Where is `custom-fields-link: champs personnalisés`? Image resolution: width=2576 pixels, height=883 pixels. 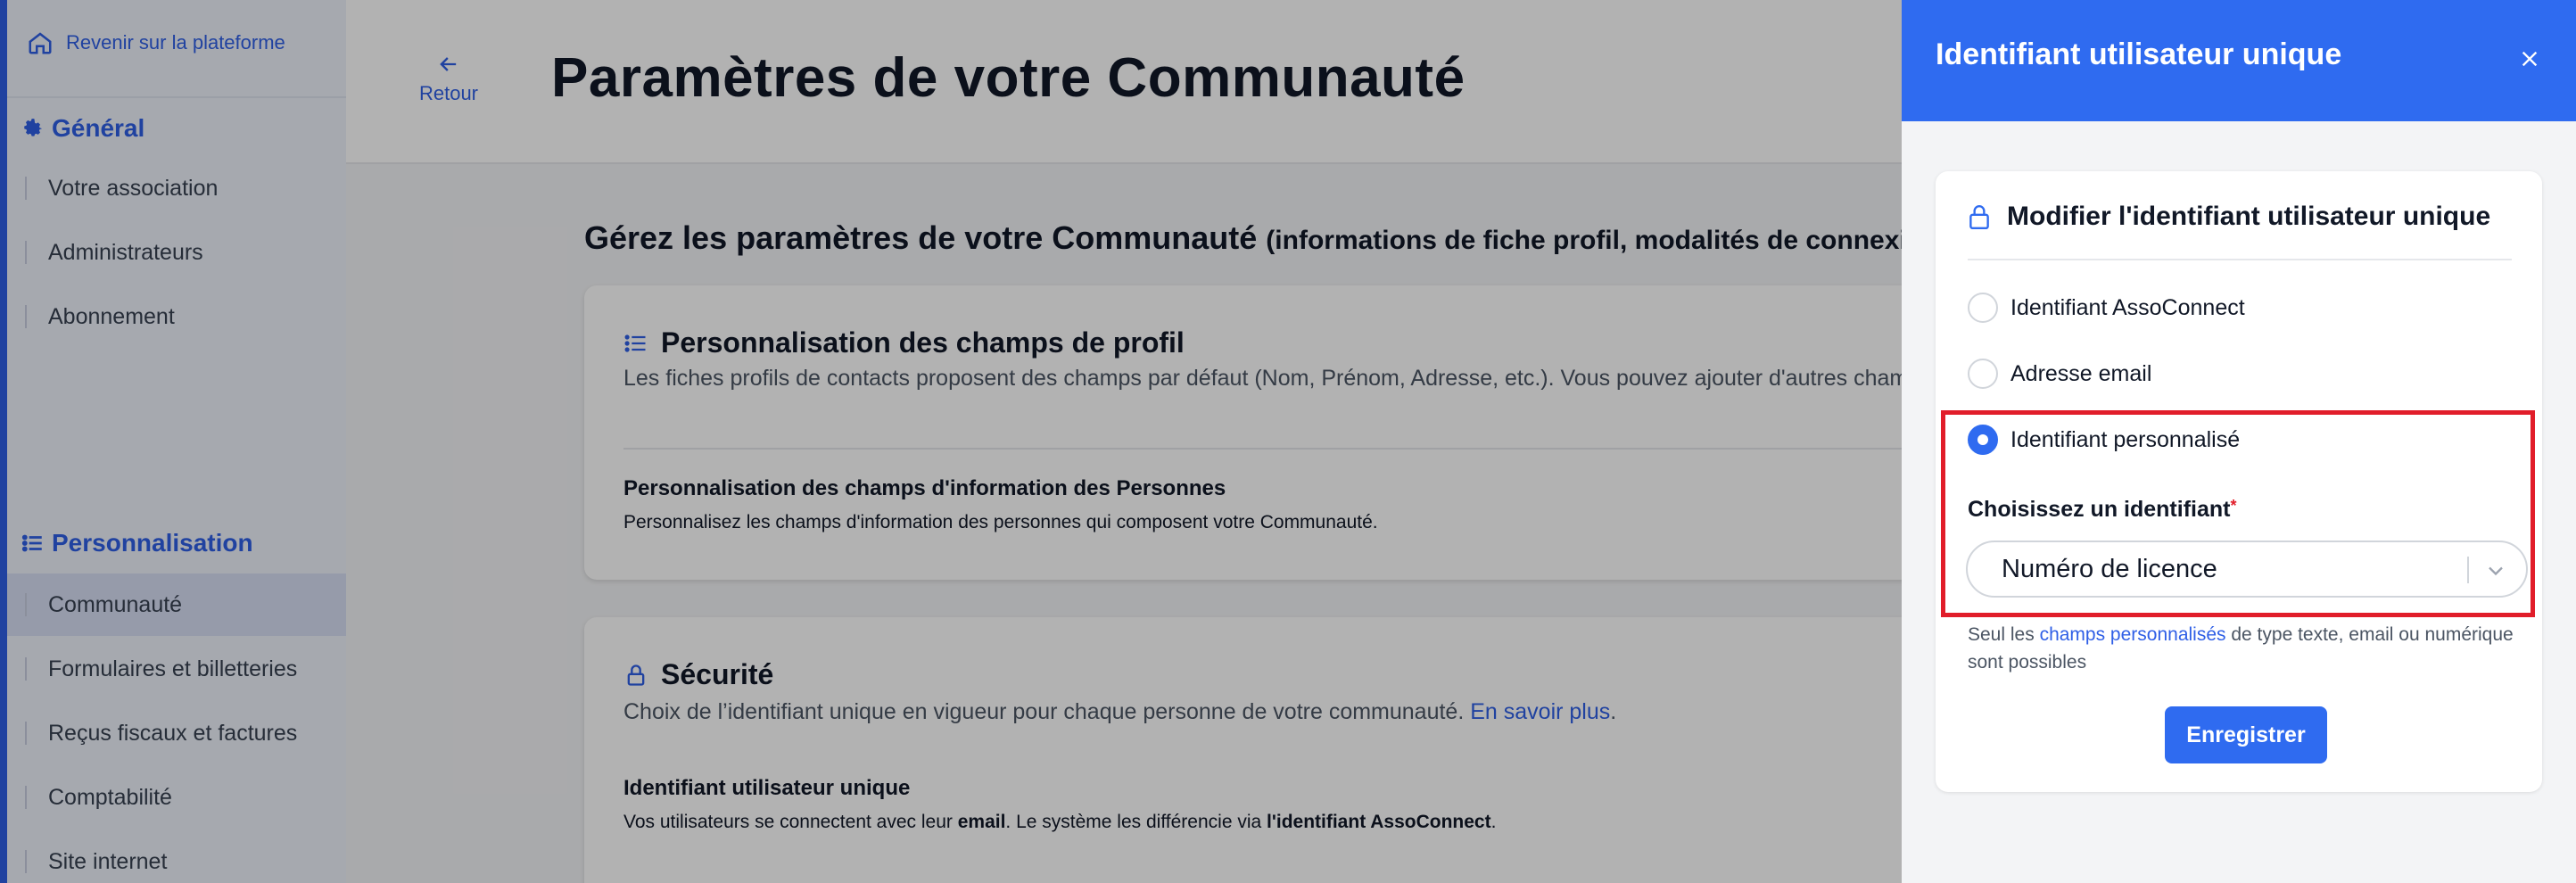
custom-fields-link: champs personnalisés is located at coordinates (2133, 634).